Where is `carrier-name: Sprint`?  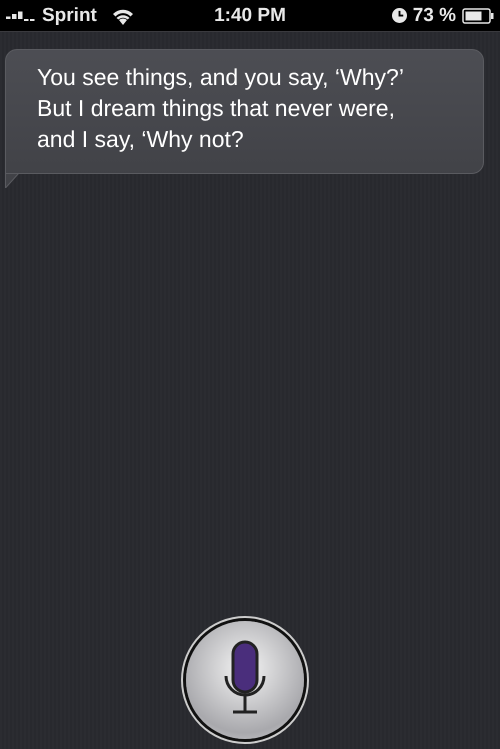
carrier-name: Sprint is located at coordinates (69, 15).